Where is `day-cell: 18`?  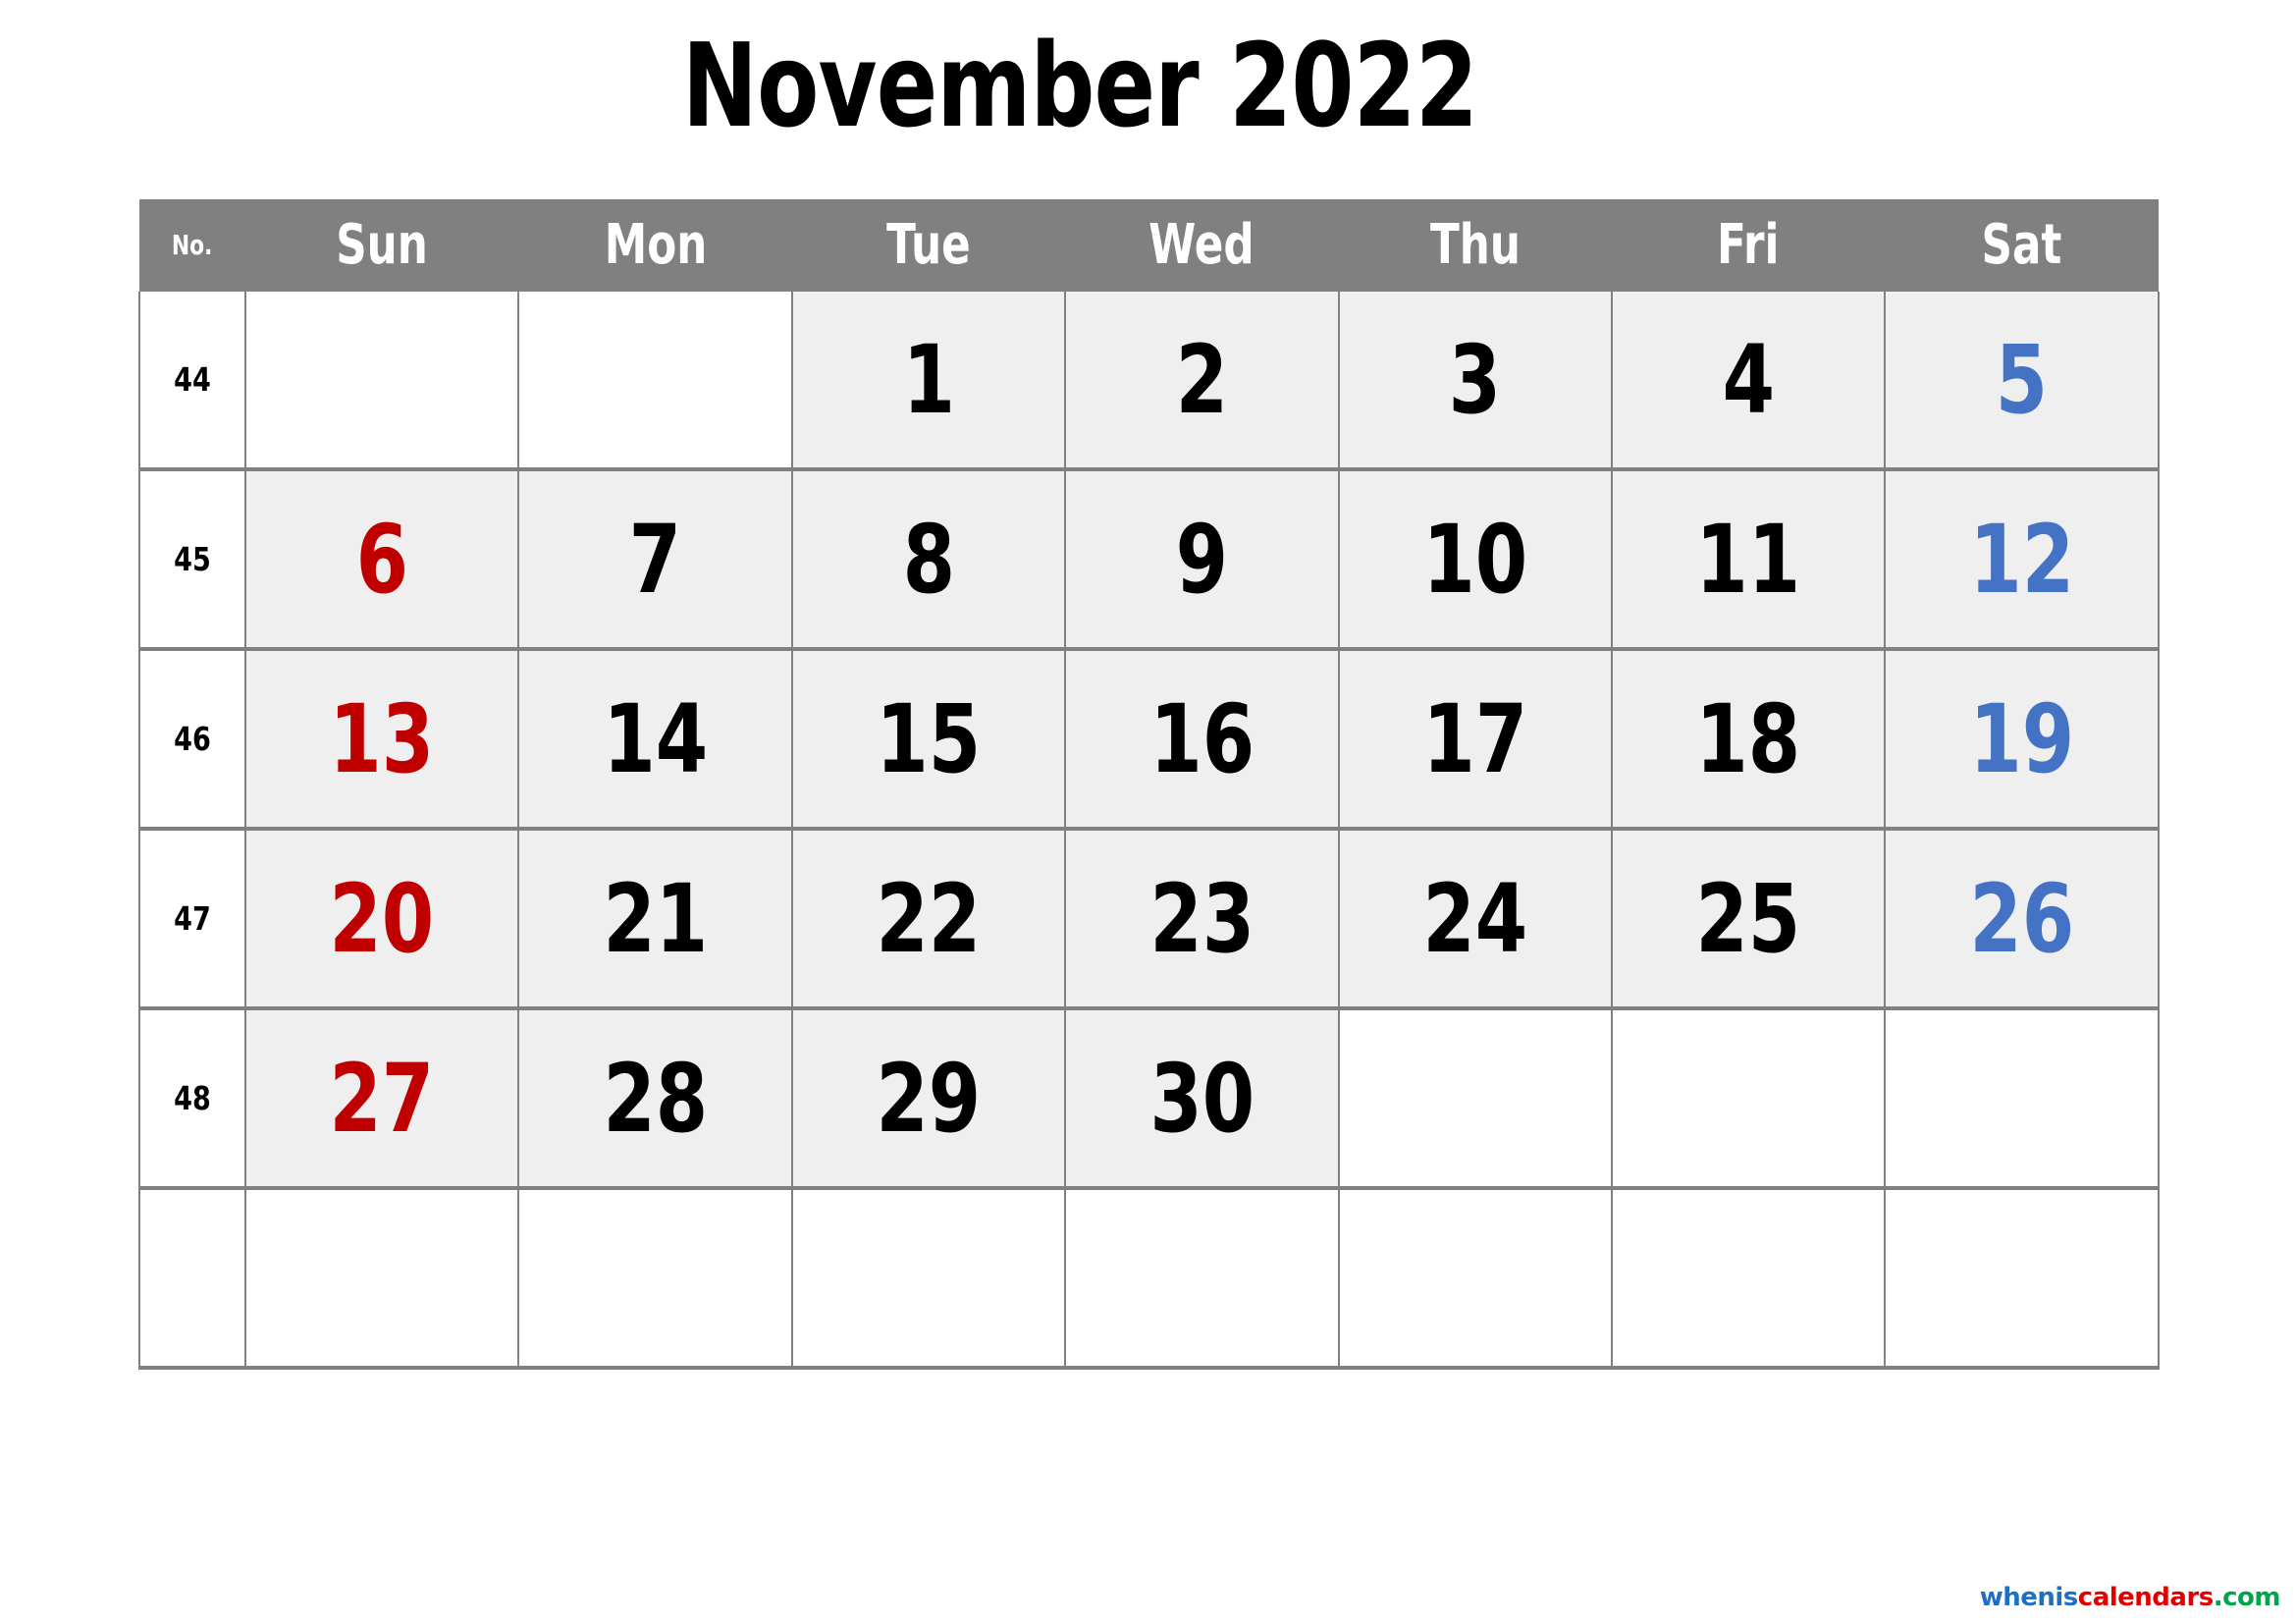 day-cell: 18 is located at coordinates (1748, 739).